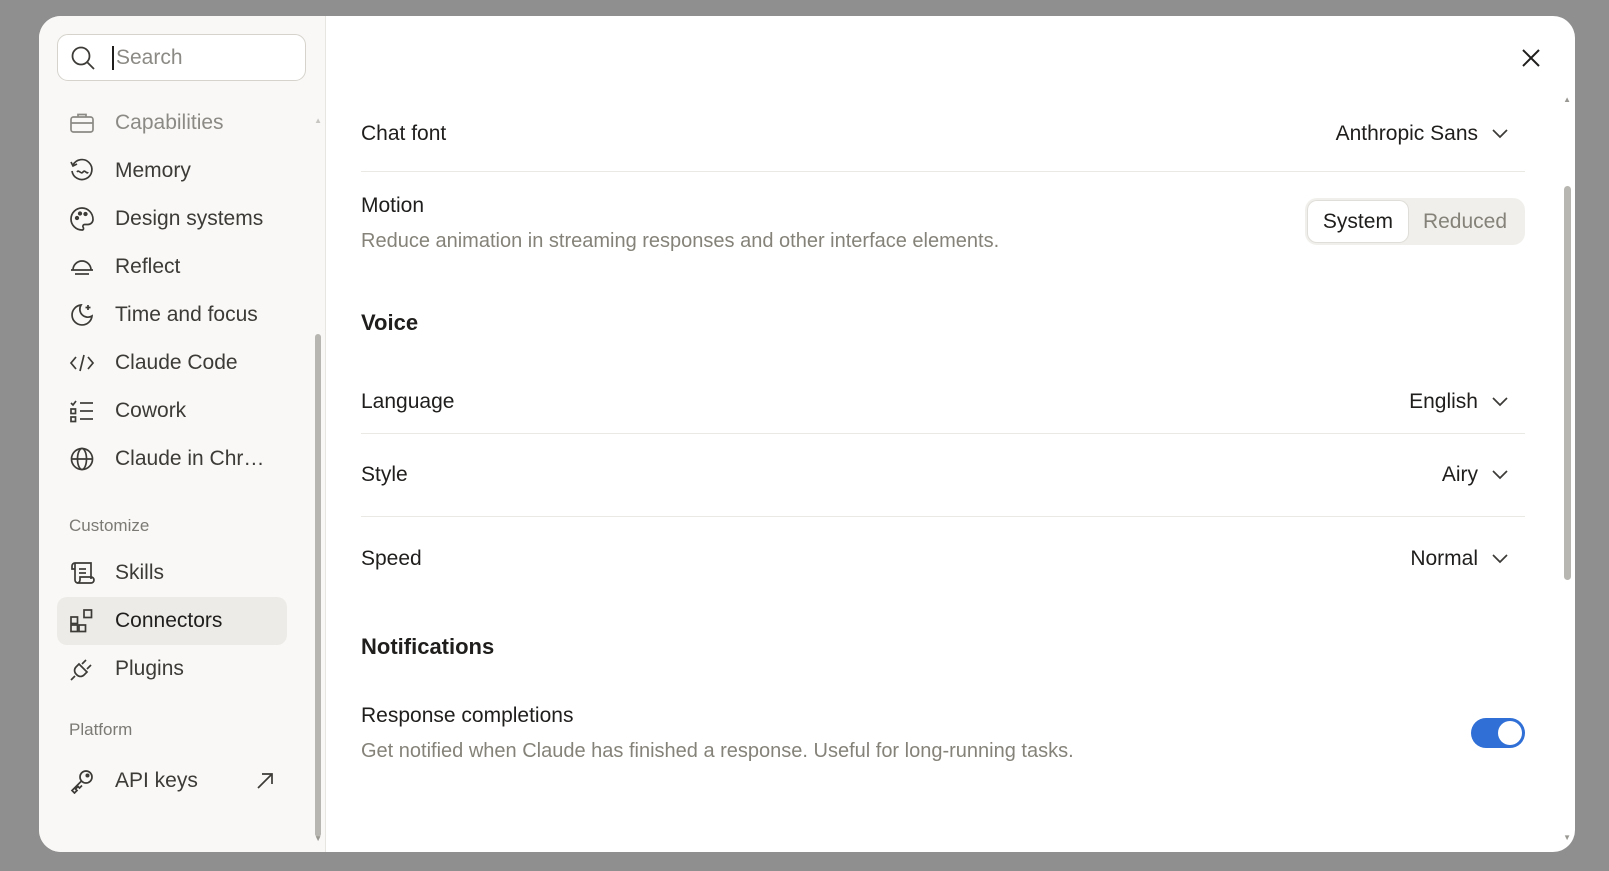  What do you see at coordinates (318, 585) in the screenshot?
I see `sidebar-scrollbar` at bounding box center [318, 585].